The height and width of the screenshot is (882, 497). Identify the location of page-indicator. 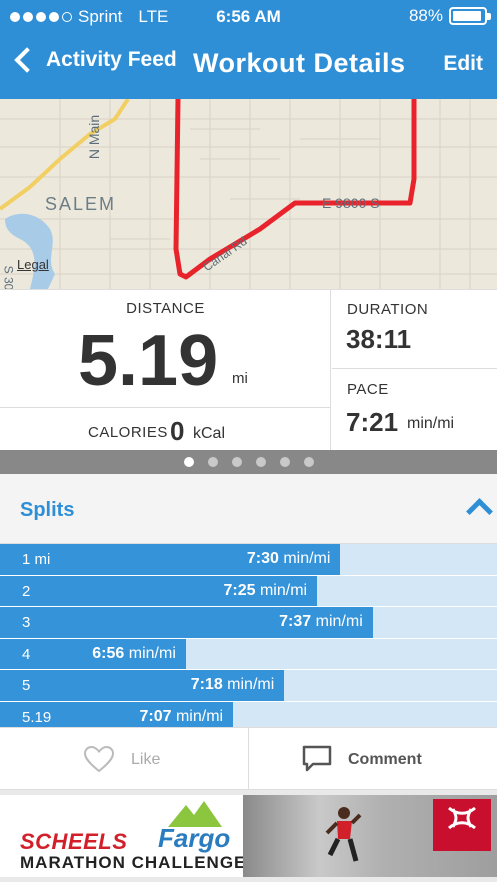
(248, 462).